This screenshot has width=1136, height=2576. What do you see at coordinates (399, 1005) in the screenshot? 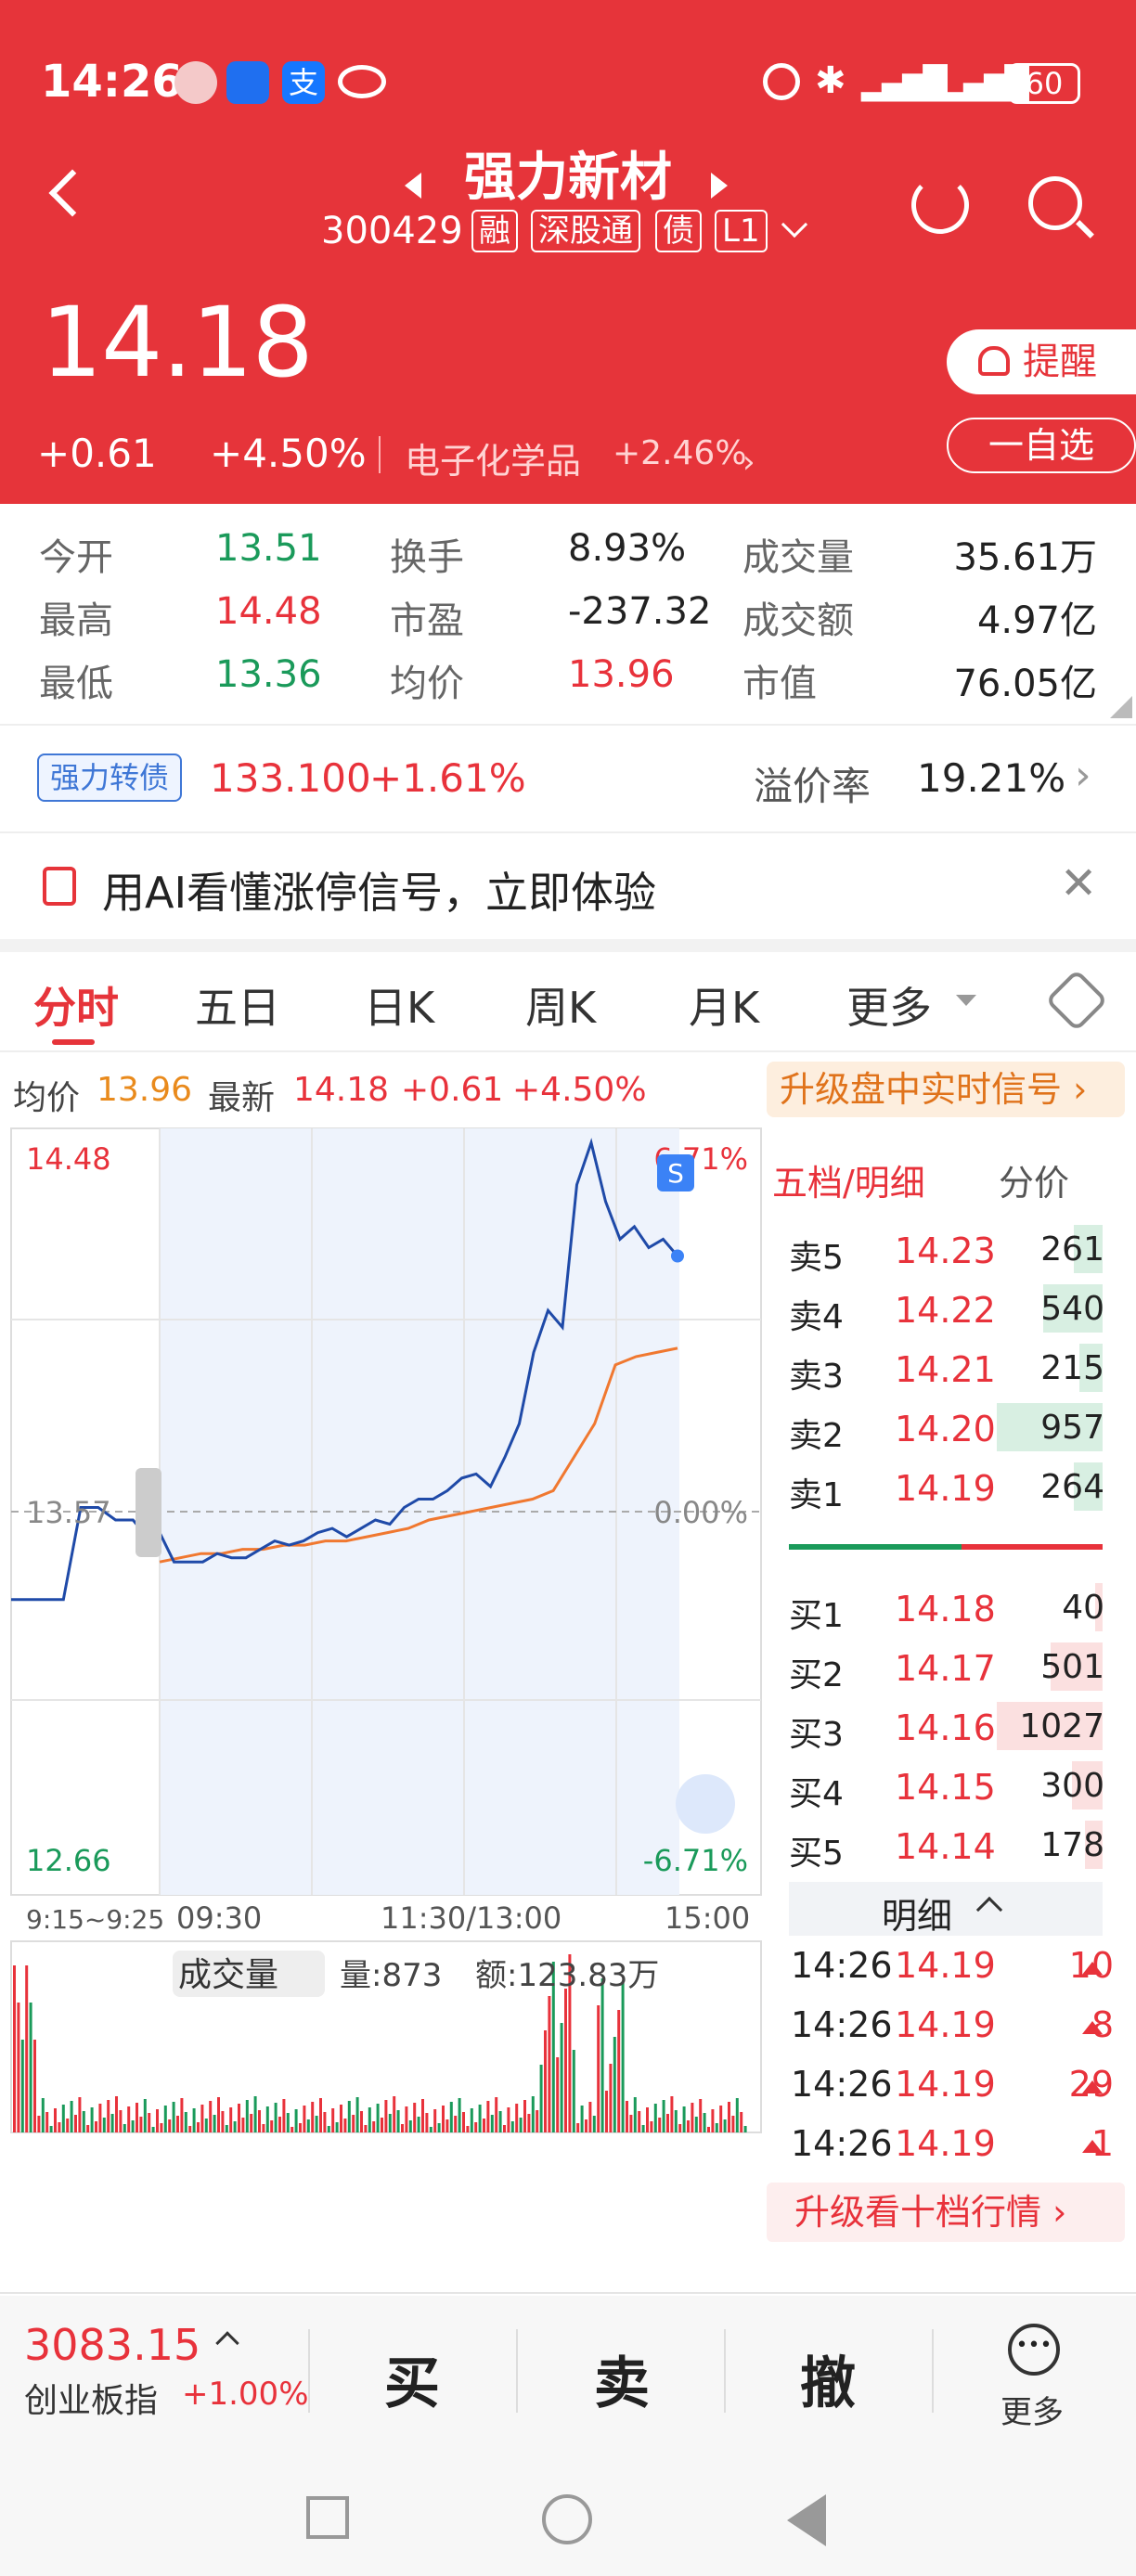
I see `tab-daily-k: 日K` at bounding box center [399, 1005].